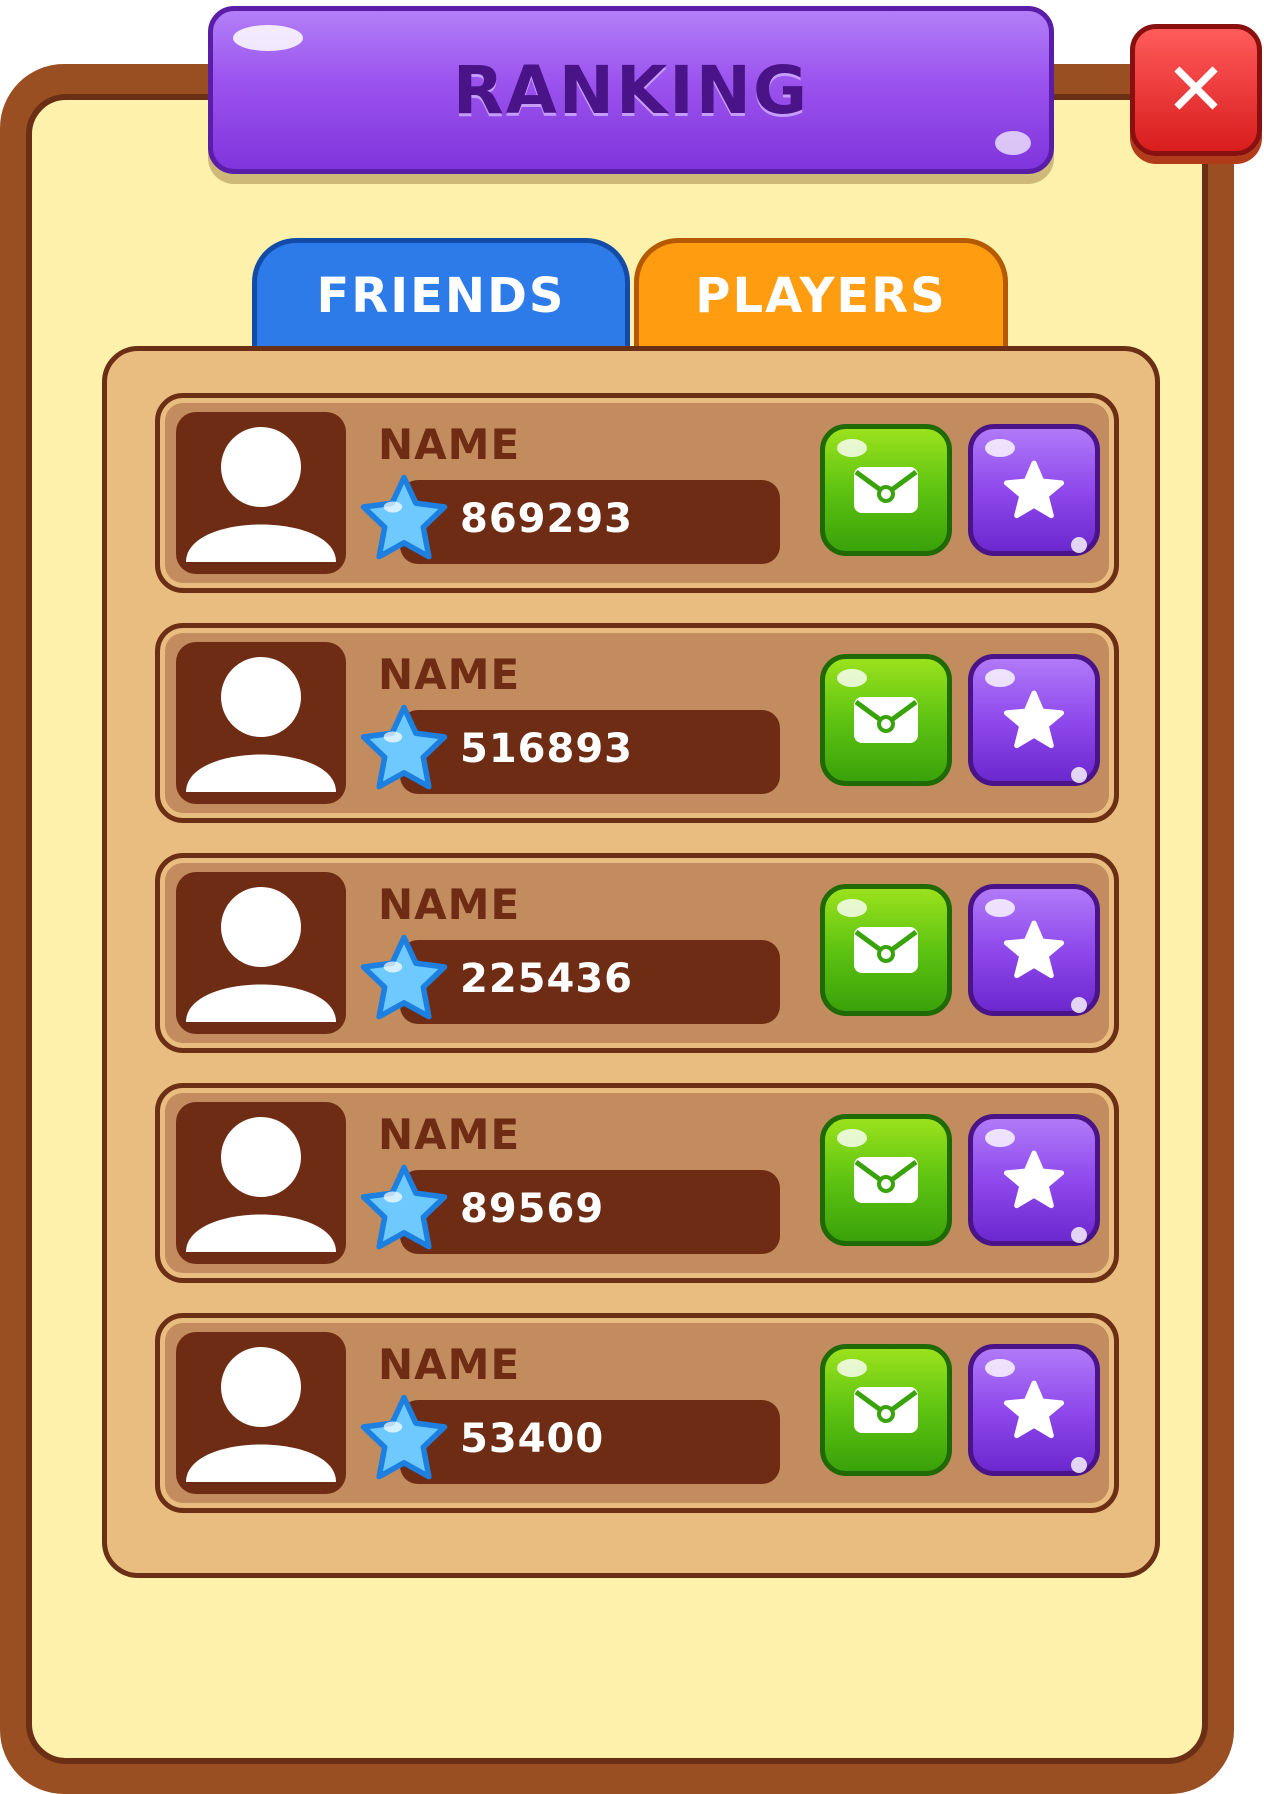  What do you see at coordinates (532, 1209) in the screenshot?
I see `player-score: 89569` at bounding box center [532, 1209].